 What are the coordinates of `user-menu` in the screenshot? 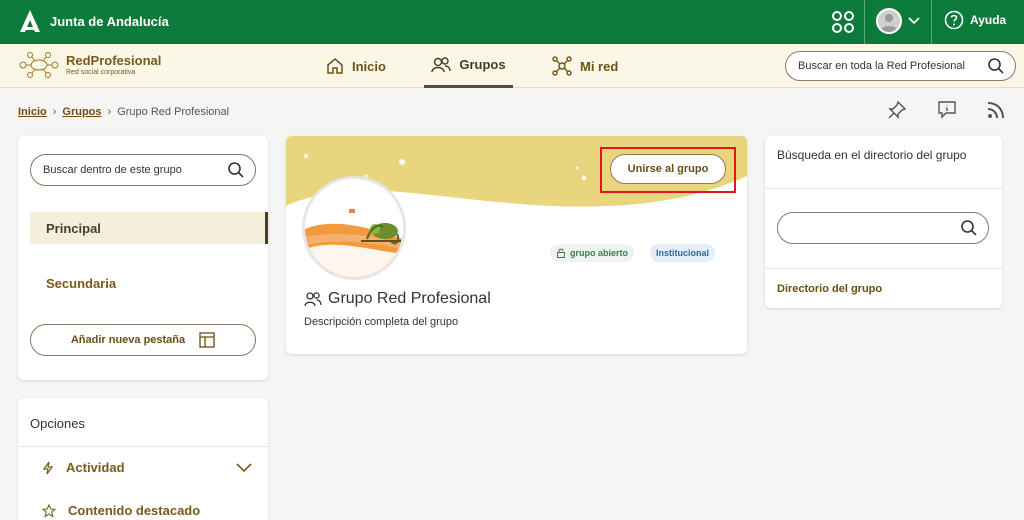 It's located at (898, 21).